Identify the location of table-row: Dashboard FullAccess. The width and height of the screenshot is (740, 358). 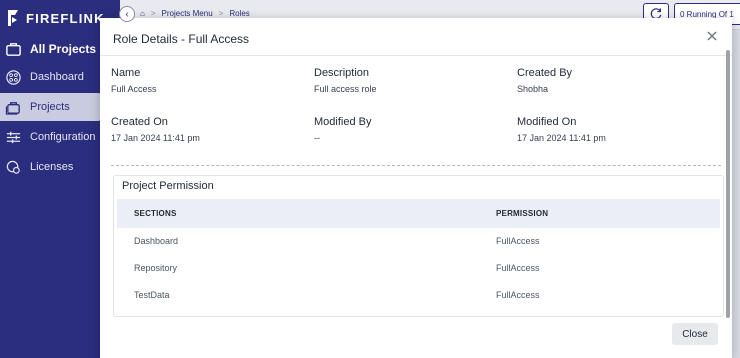
(418, 241).